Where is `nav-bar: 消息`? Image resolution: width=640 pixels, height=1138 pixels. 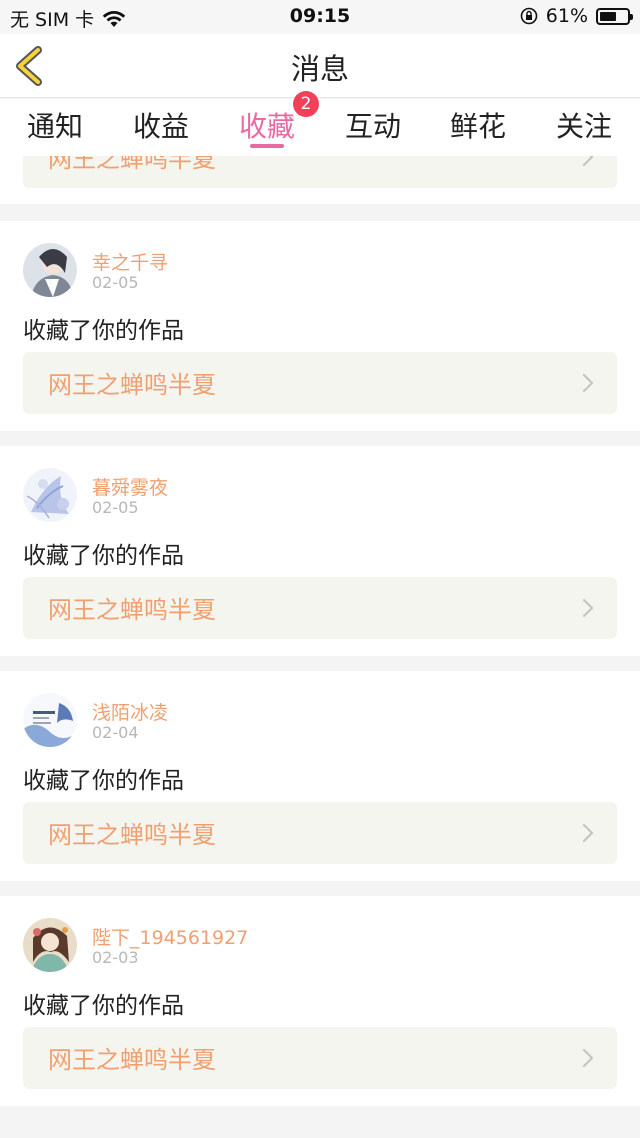
nav-bar: 消息 is located at coordinates (320, 66).